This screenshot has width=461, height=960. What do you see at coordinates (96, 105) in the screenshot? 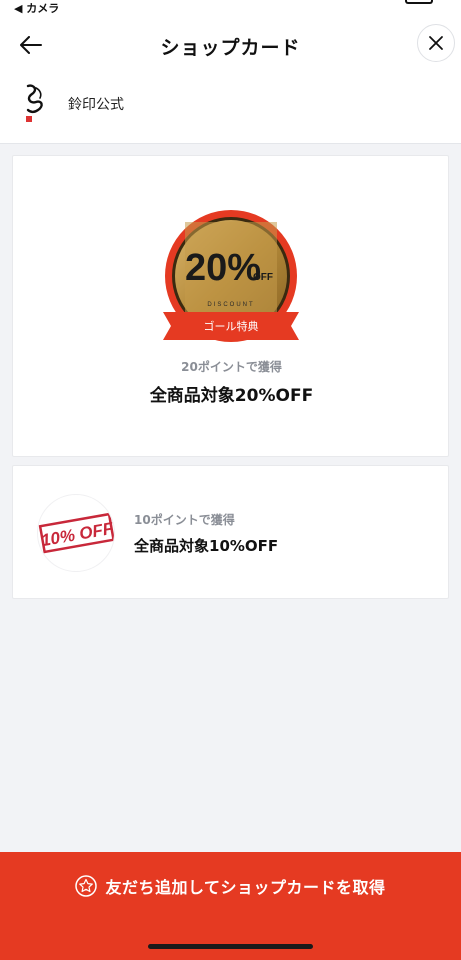
I see `shop-name: 鈴印公式` at bounding box center [96, 105].